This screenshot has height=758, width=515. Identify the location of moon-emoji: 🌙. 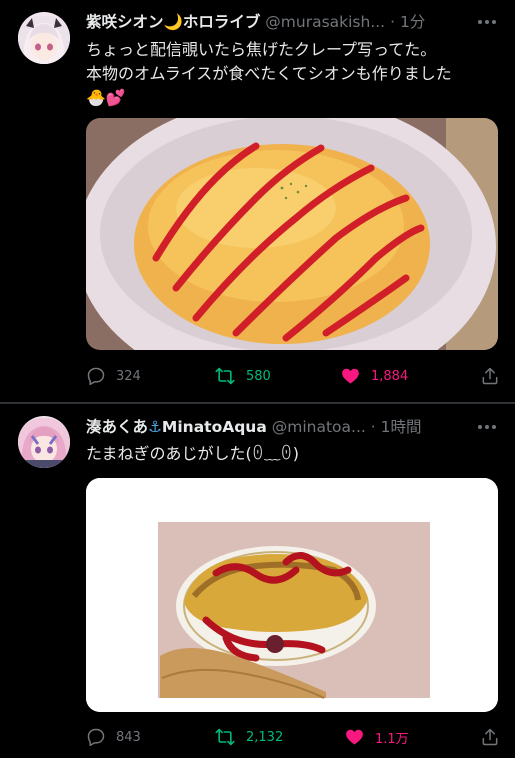
(173, 22).